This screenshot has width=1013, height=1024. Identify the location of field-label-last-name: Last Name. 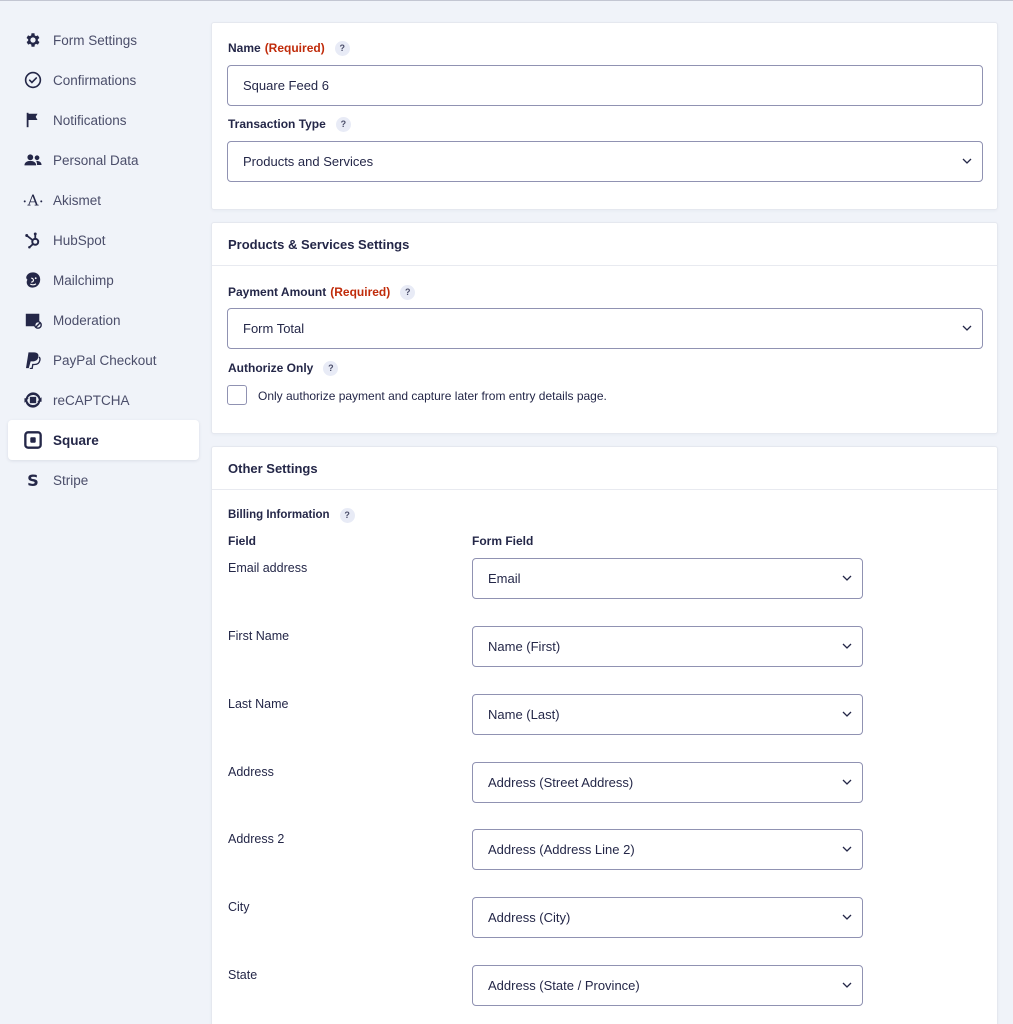
(258, 704).